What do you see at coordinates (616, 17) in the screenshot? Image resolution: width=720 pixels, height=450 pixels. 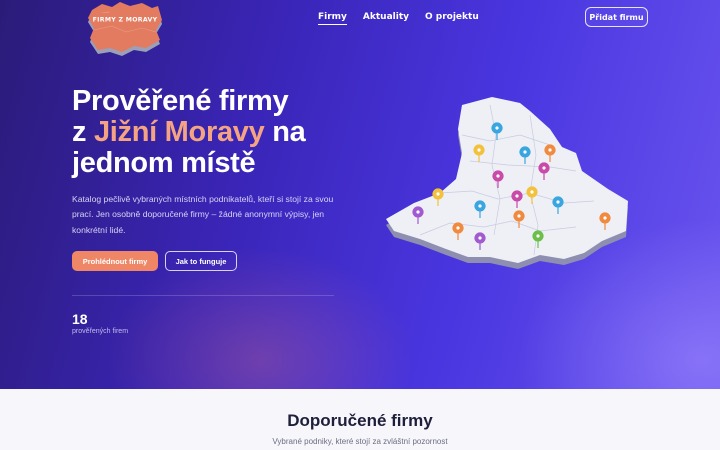 I see `add-company-button: Přidat firmu` at bounding box center [616, 17].